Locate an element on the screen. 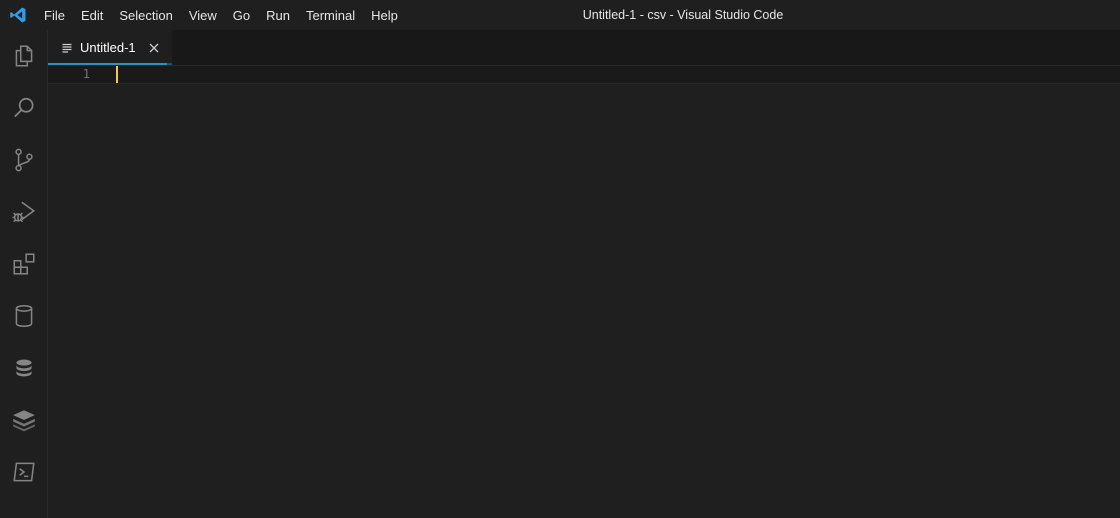 This screenshot has width=1120, height=518. current-line-highlight is located at coordinates (584, 74).